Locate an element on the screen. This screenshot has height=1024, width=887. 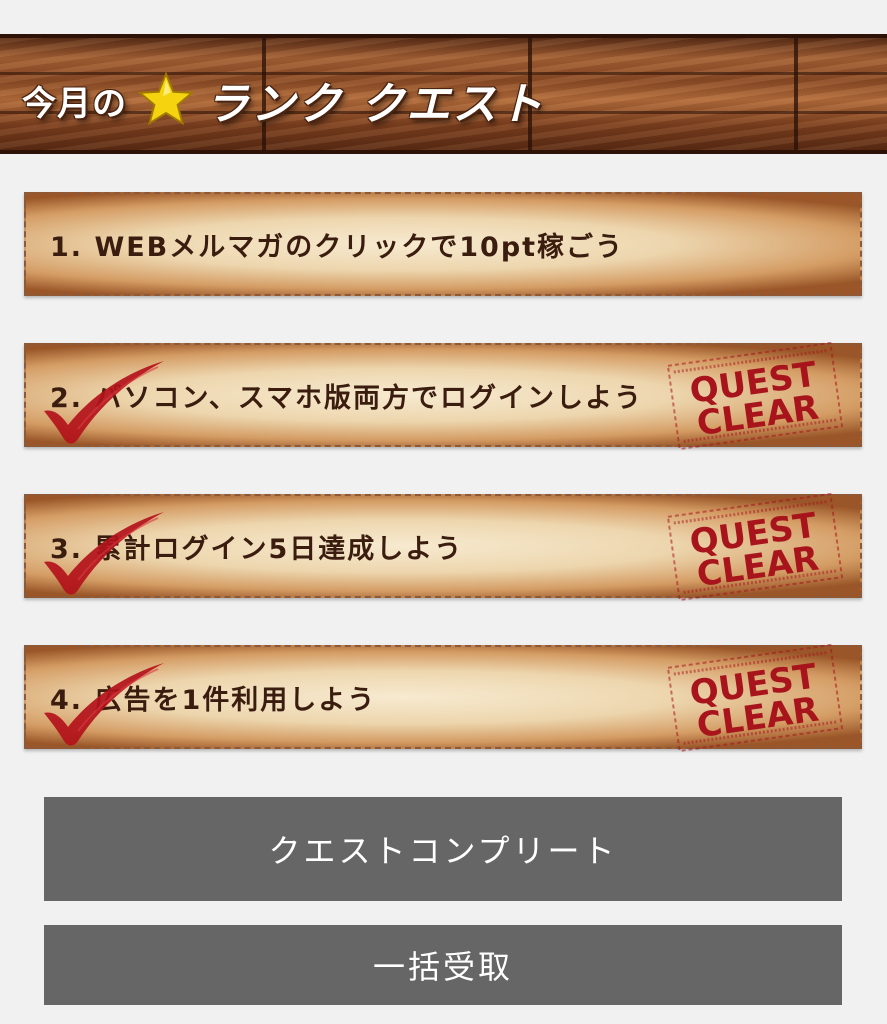
receive-all-button: 一括受取 is located at coordinates (443, 965).